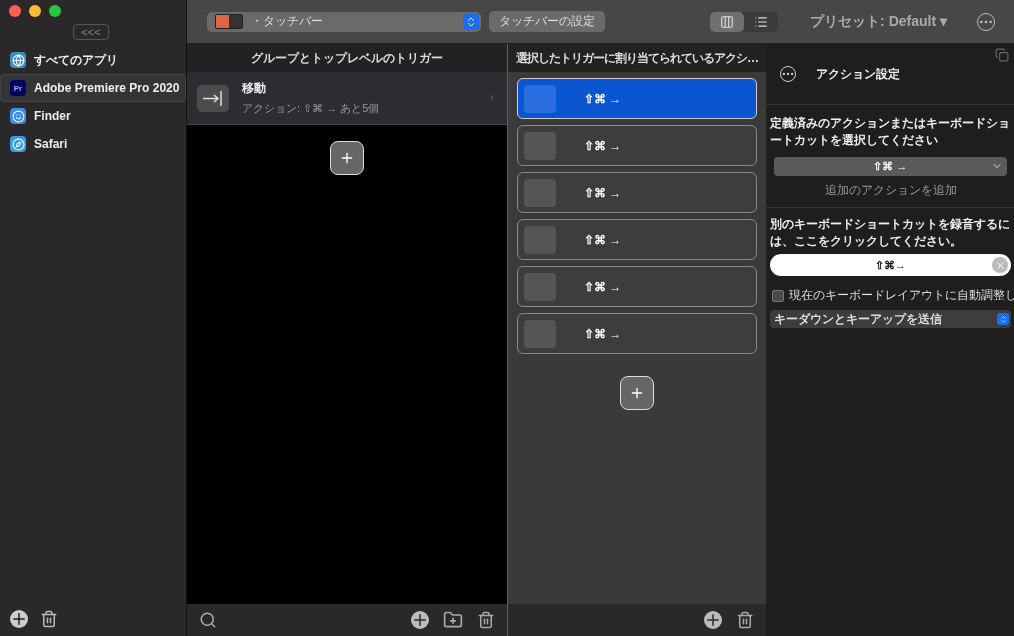  What do you see at coordinates (890, 190) in the screenshot?
I see `add-action-link: 追加のアクションを追加` at bounding box center [890, 190].